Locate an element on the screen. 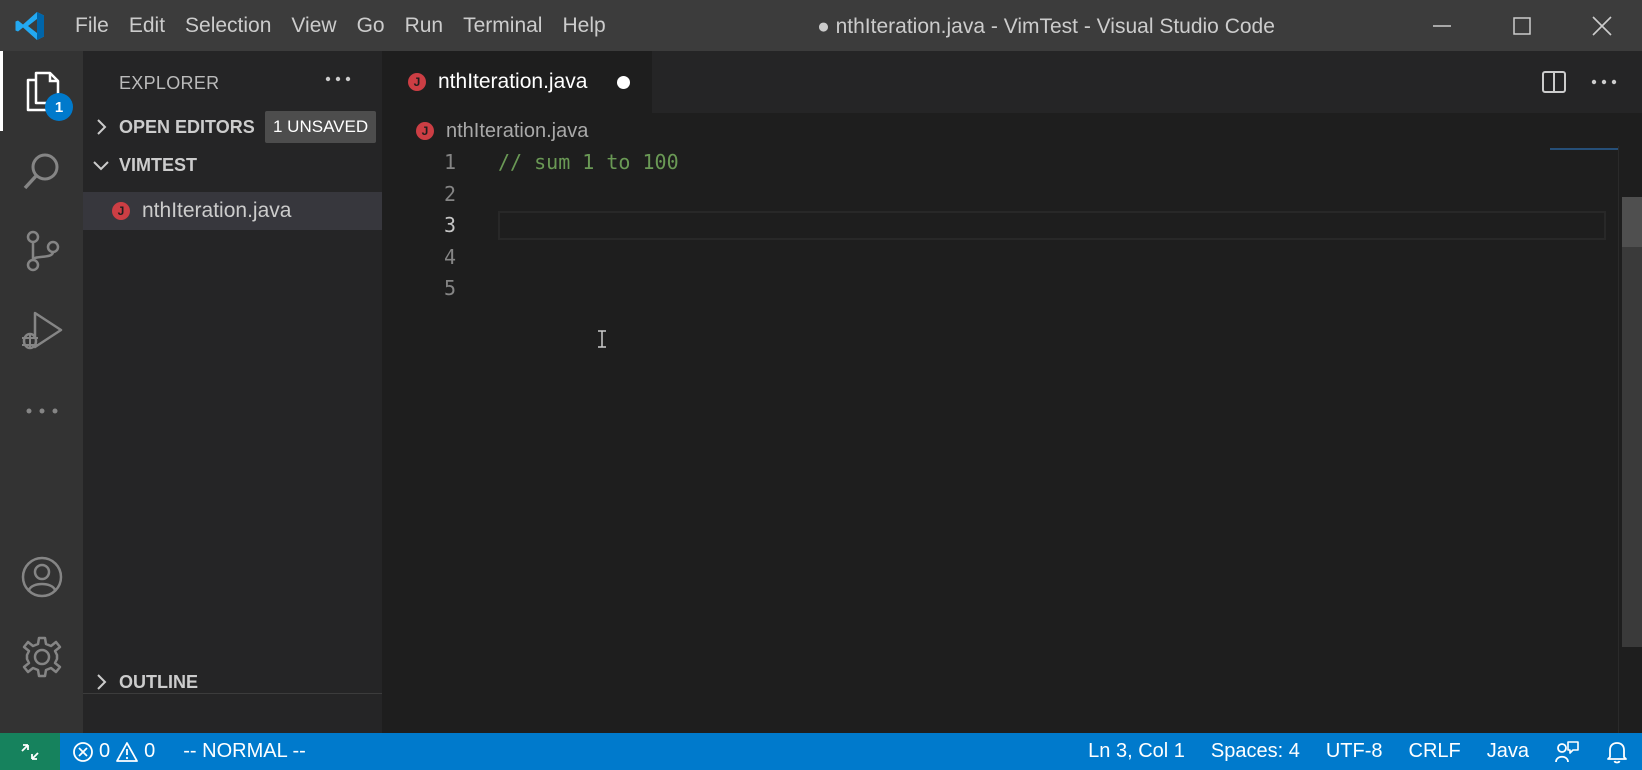 The height and width of the screenshot is (770, 1642). status-left: 0 0 -- NORMAL -- is located at coordinates (189, 751).